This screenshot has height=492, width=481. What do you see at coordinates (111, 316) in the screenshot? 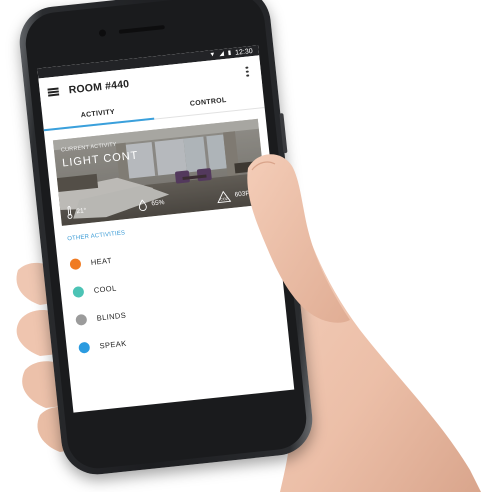
I see `activity-label: BLINDS` at bounding box center [111, 316].